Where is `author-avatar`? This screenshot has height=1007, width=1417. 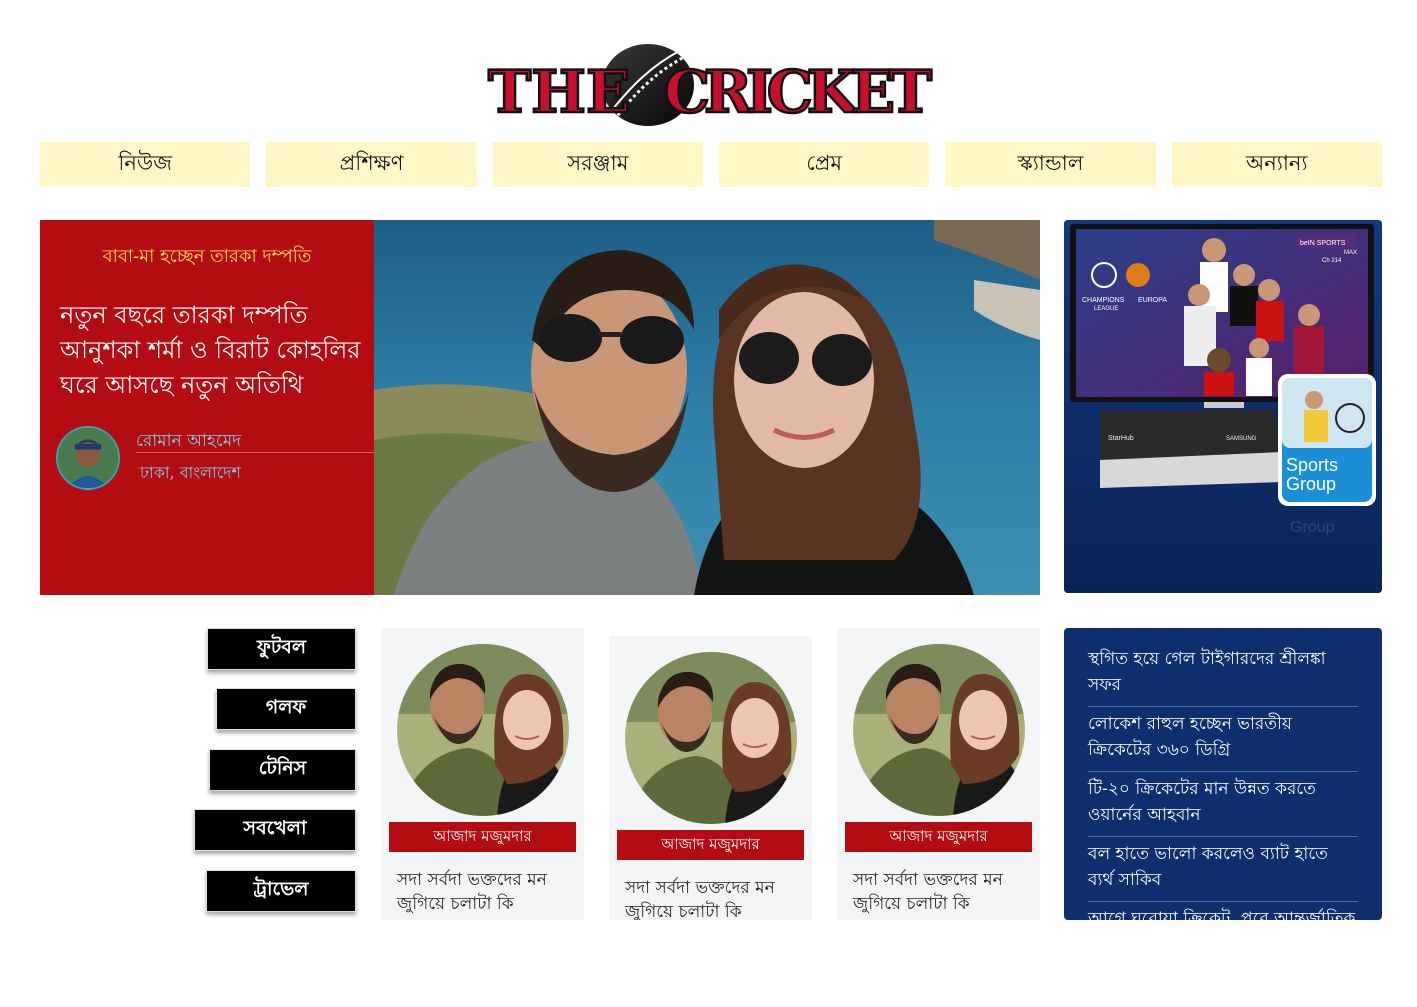 author-avatar is located at coordinates (88, 458).